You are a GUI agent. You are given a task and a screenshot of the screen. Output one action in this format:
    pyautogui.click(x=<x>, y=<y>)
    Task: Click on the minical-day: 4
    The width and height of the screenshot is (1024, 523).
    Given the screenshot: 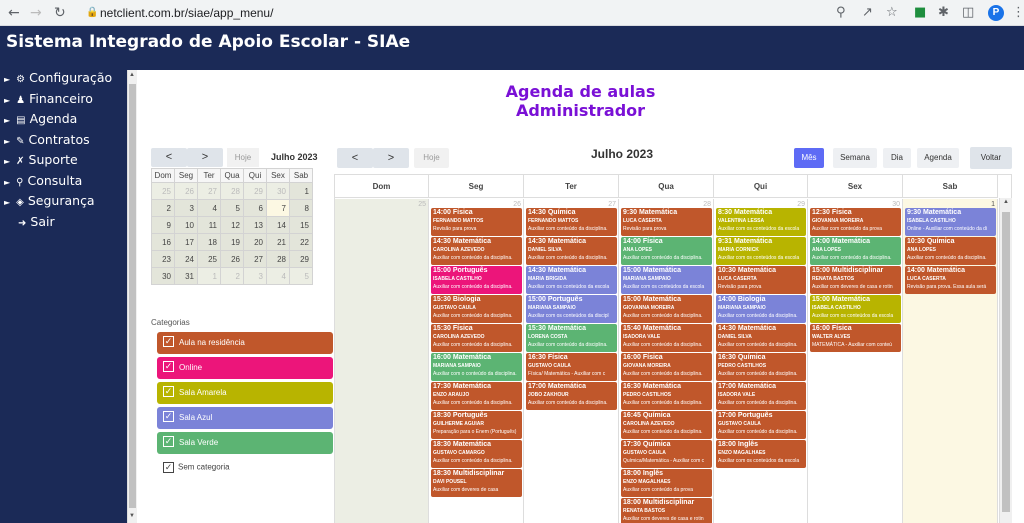 What is the action you would take?
    pyautogui.click(x=209, y=208)
    